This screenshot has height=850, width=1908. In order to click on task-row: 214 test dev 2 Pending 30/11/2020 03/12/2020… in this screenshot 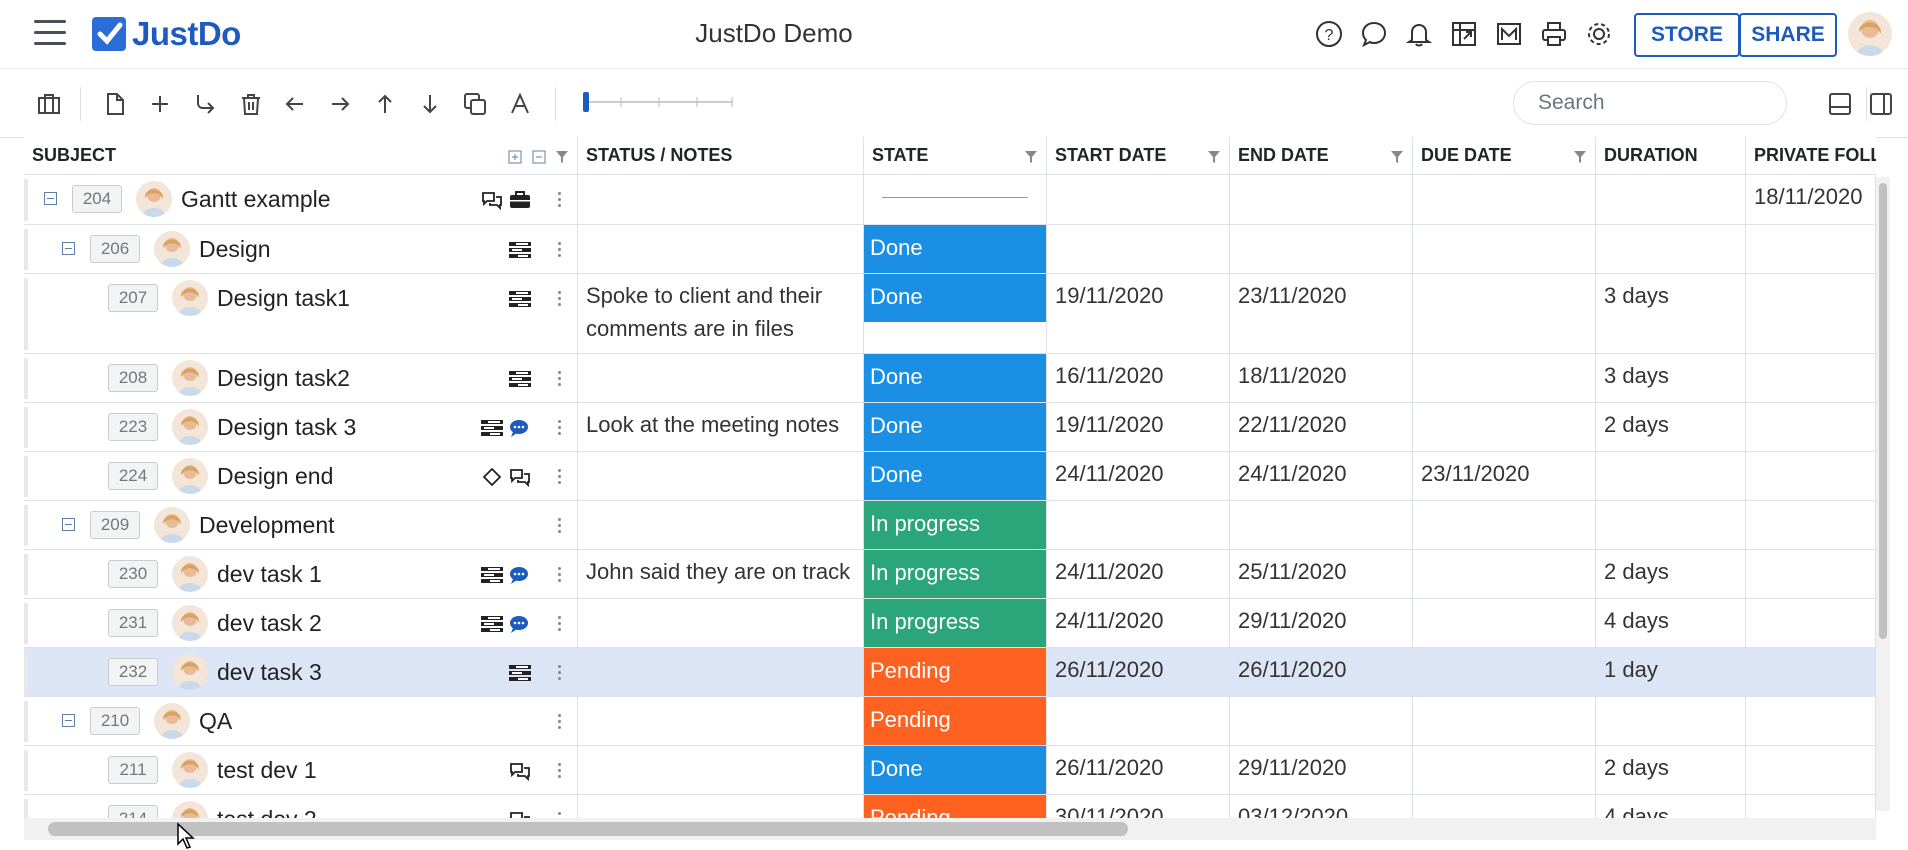, I will do `click(950, 806)`.